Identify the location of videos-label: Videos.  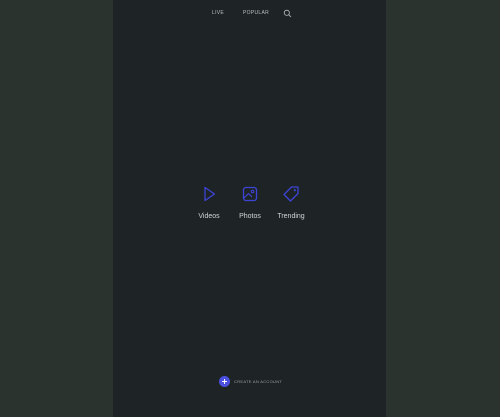
(209, 216).